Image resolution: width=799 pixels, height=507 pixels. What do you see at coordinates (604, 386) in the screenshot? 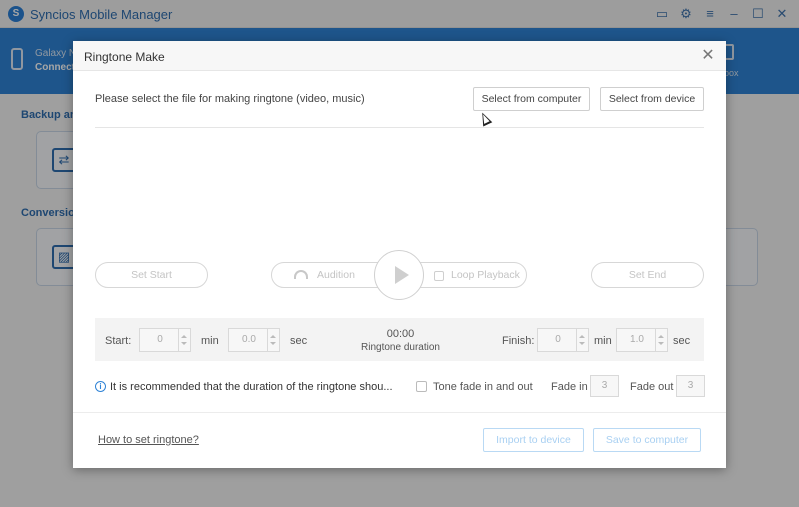
I see `fade-in-input: 3` at bounding box center [604, 386].